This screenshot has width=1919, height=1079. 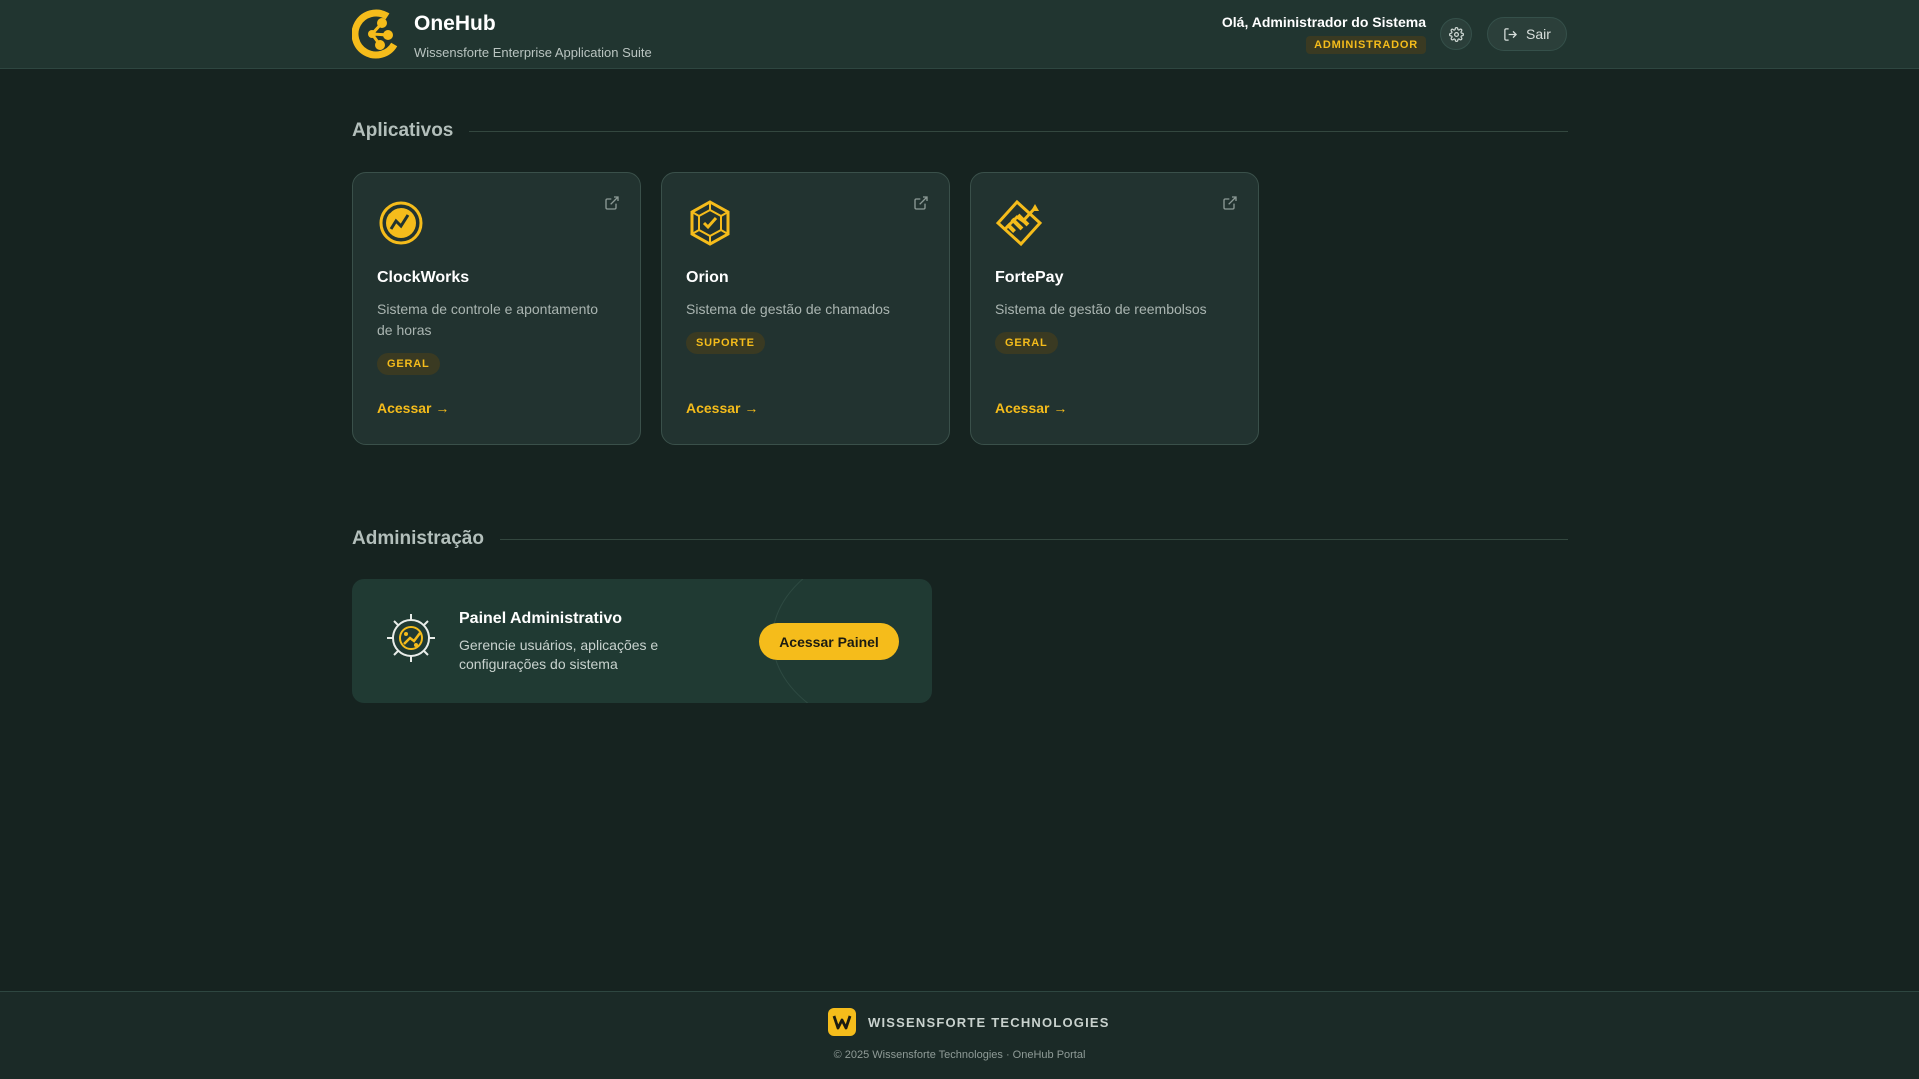 I want to click on admin-panel-title: Painel Administrativo, so click(x=540, y=618).